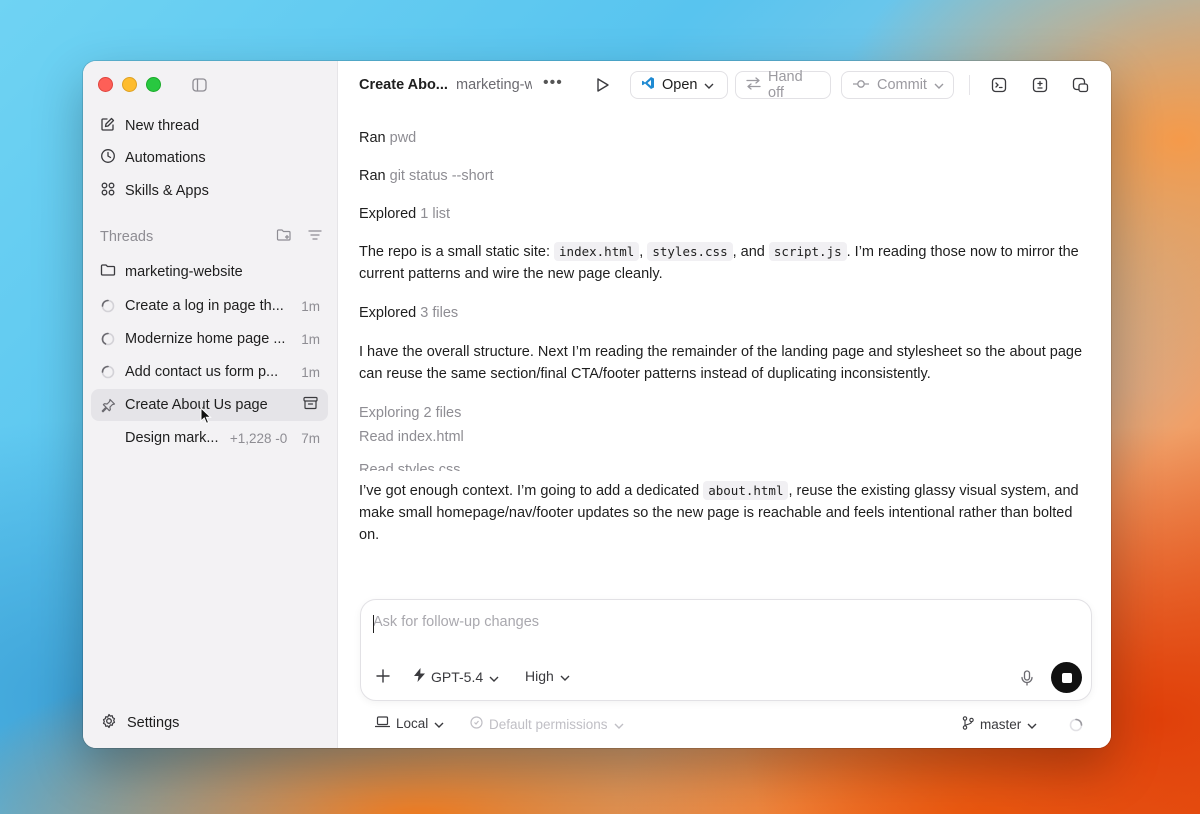 The height and width of the screenshot is (814, 1200). What do you see at coordinates (999, 87) in the screenshot?
I see `terminal-icon` at bounding box center [999, 87].